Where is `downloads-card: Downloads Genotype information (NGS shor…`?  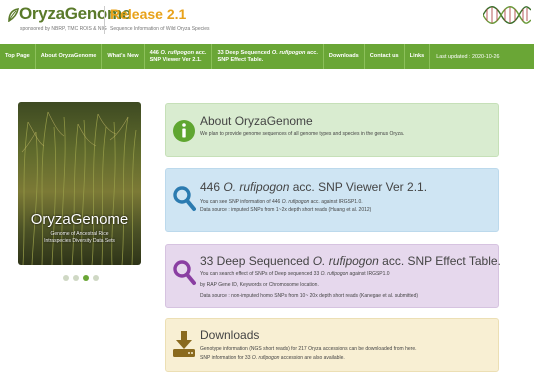
downloads-card: Downloads Genotype information (NGS shor… is located at coordinates (332, 345).